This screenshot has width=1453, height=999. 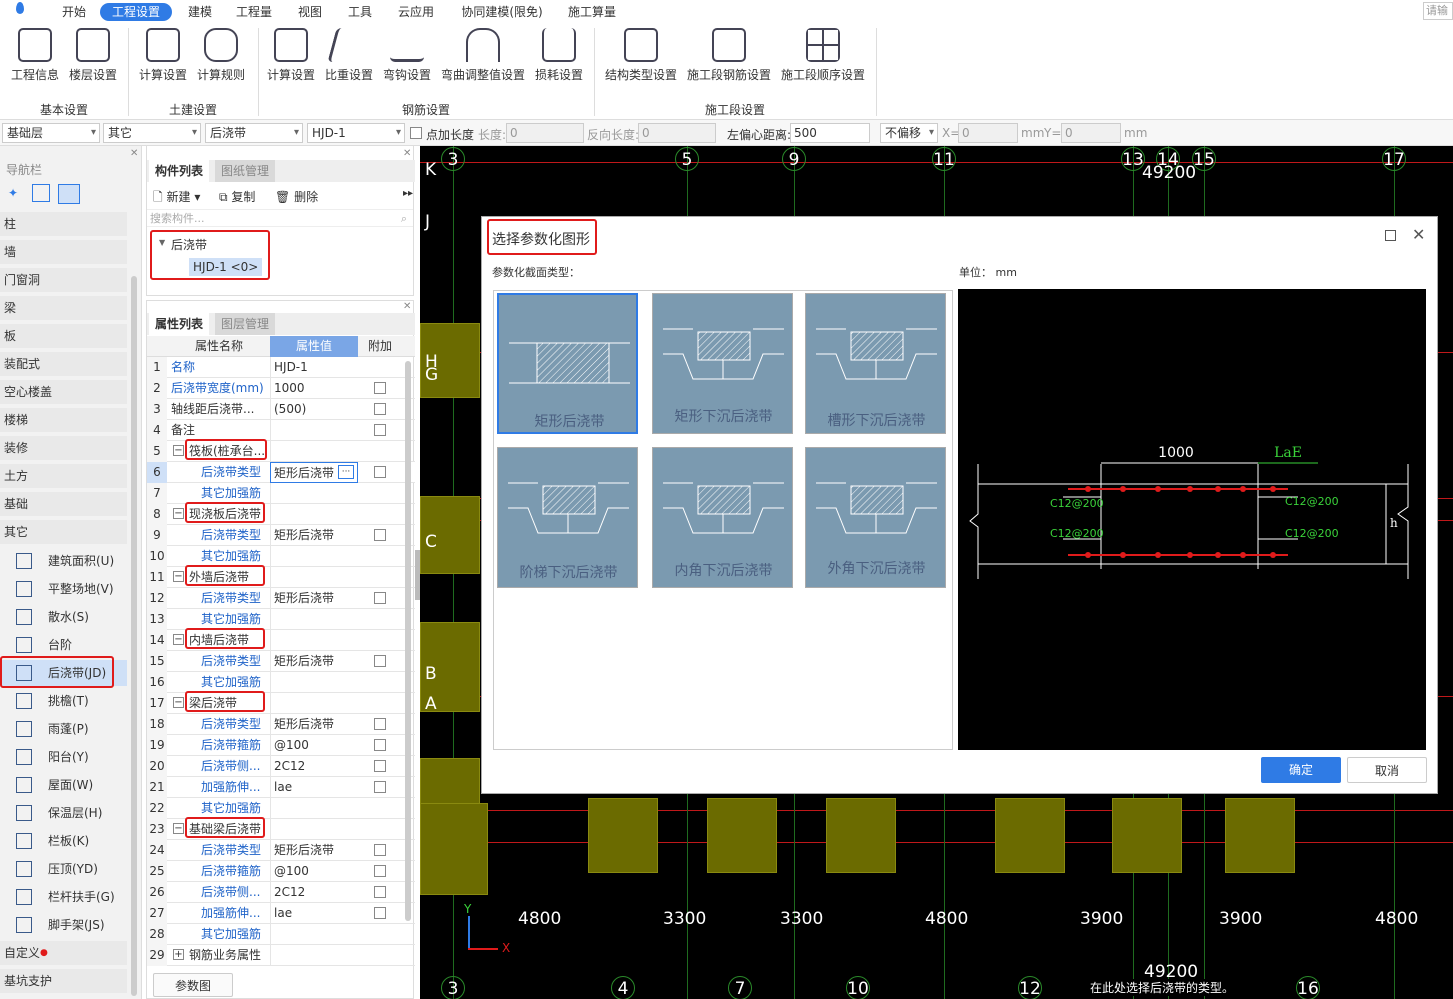 What do you see at coordinates (63, 617) in the screenshot?
I see `nav-item-2: 散水(S)` at bounding box center [63, 617].